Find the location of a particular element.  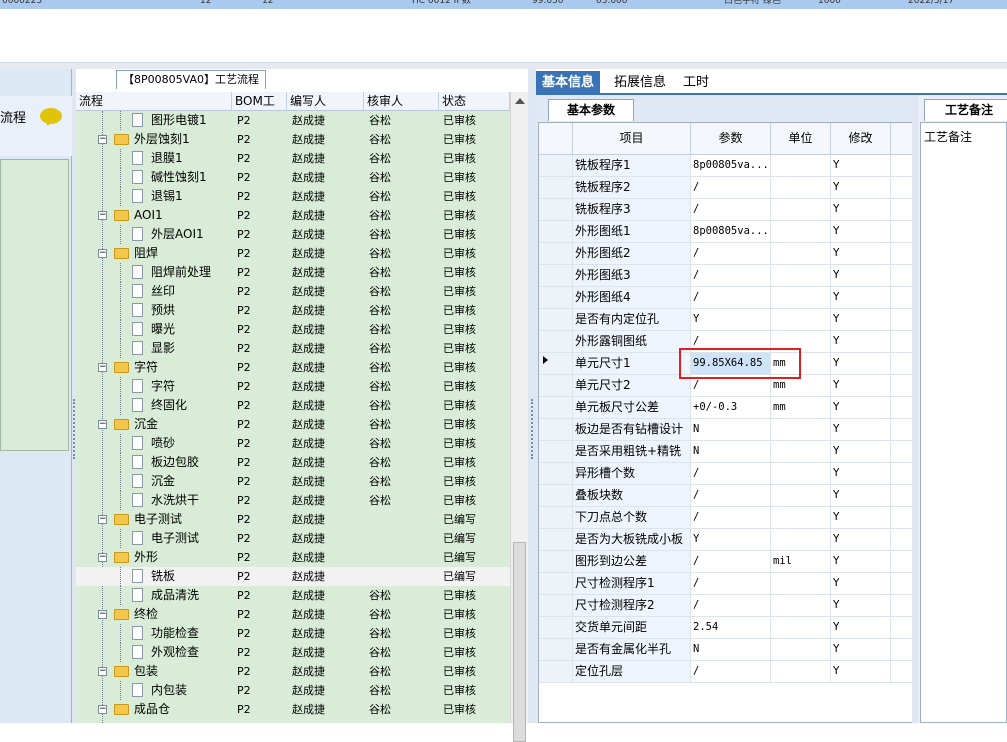

param-row: 交货单元间距 2.54 Y is located at coordinates (727, 628).